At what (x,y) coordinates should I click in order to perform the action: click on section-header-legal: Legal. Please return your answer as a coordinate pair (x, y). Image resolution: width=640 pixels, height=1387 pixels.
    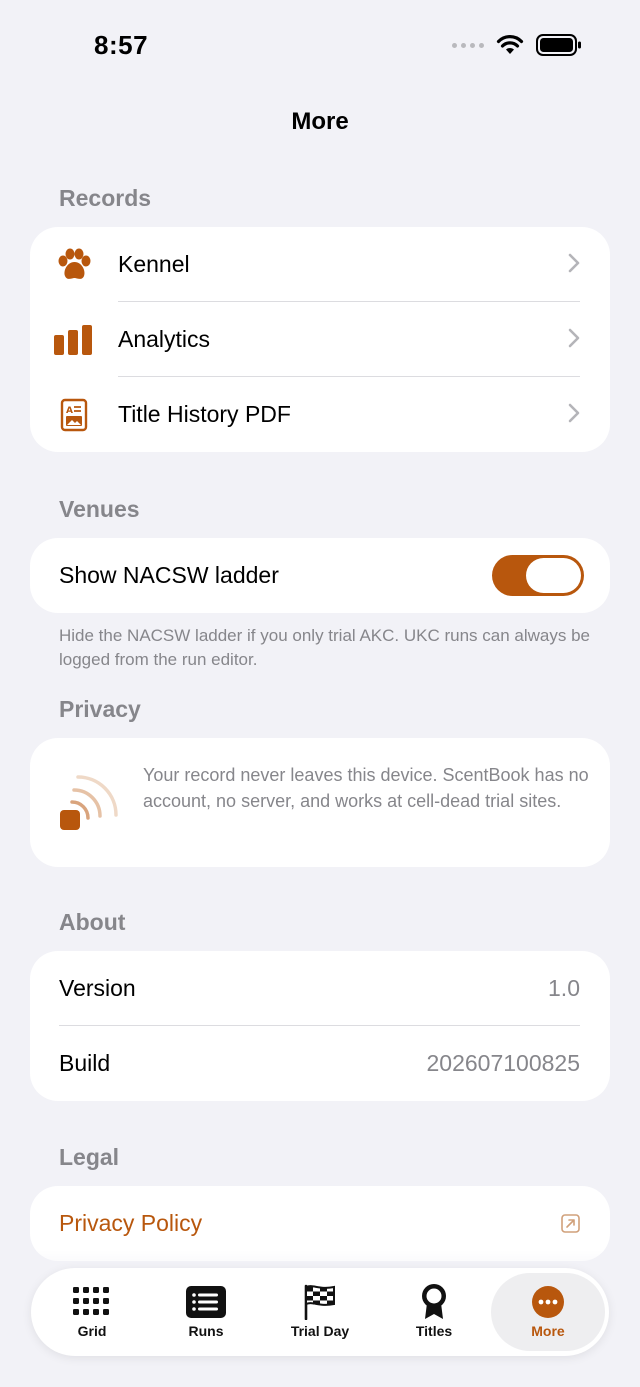
    Looking at the image, I should click on (89, 1157).